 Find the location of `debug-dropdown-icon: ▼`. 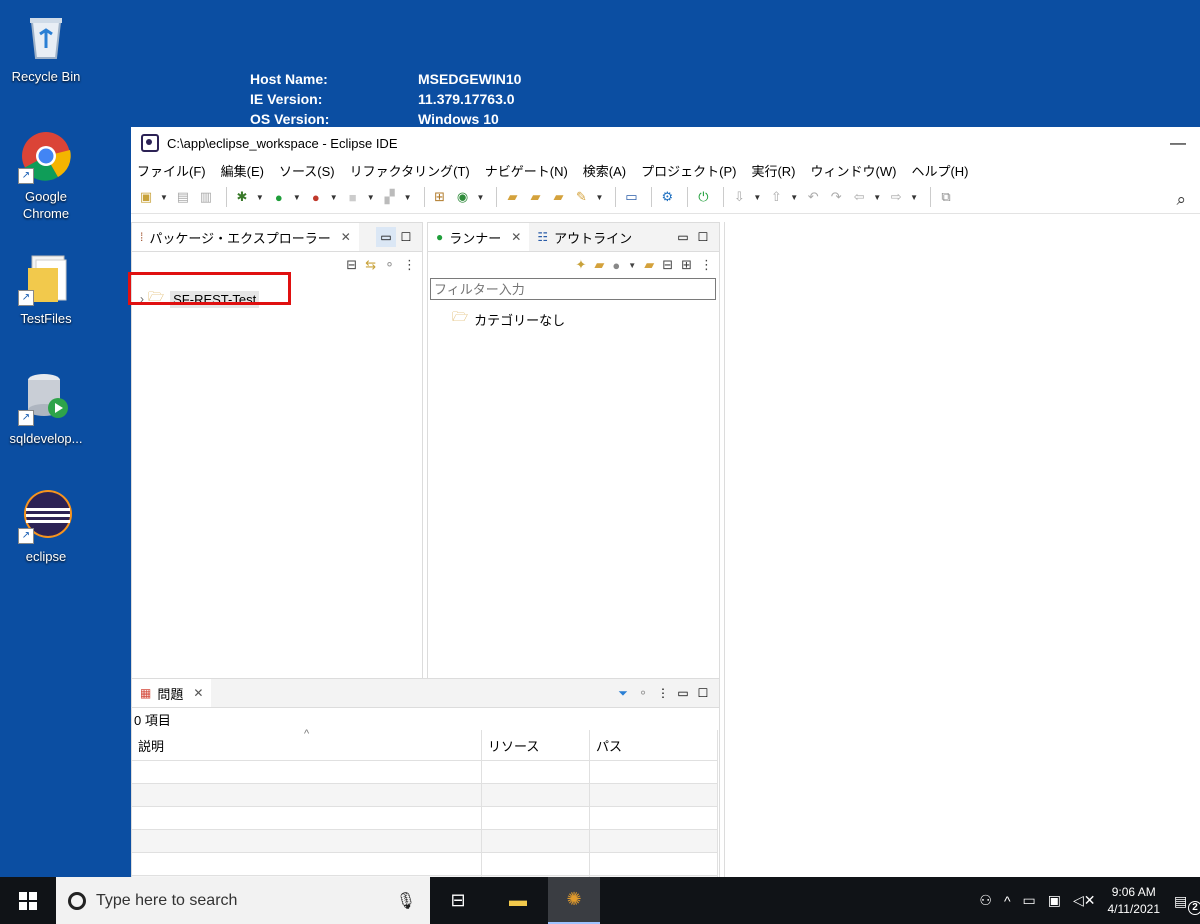

debug-dropdown-icon: ▼ is located at coordinates (260, 197).